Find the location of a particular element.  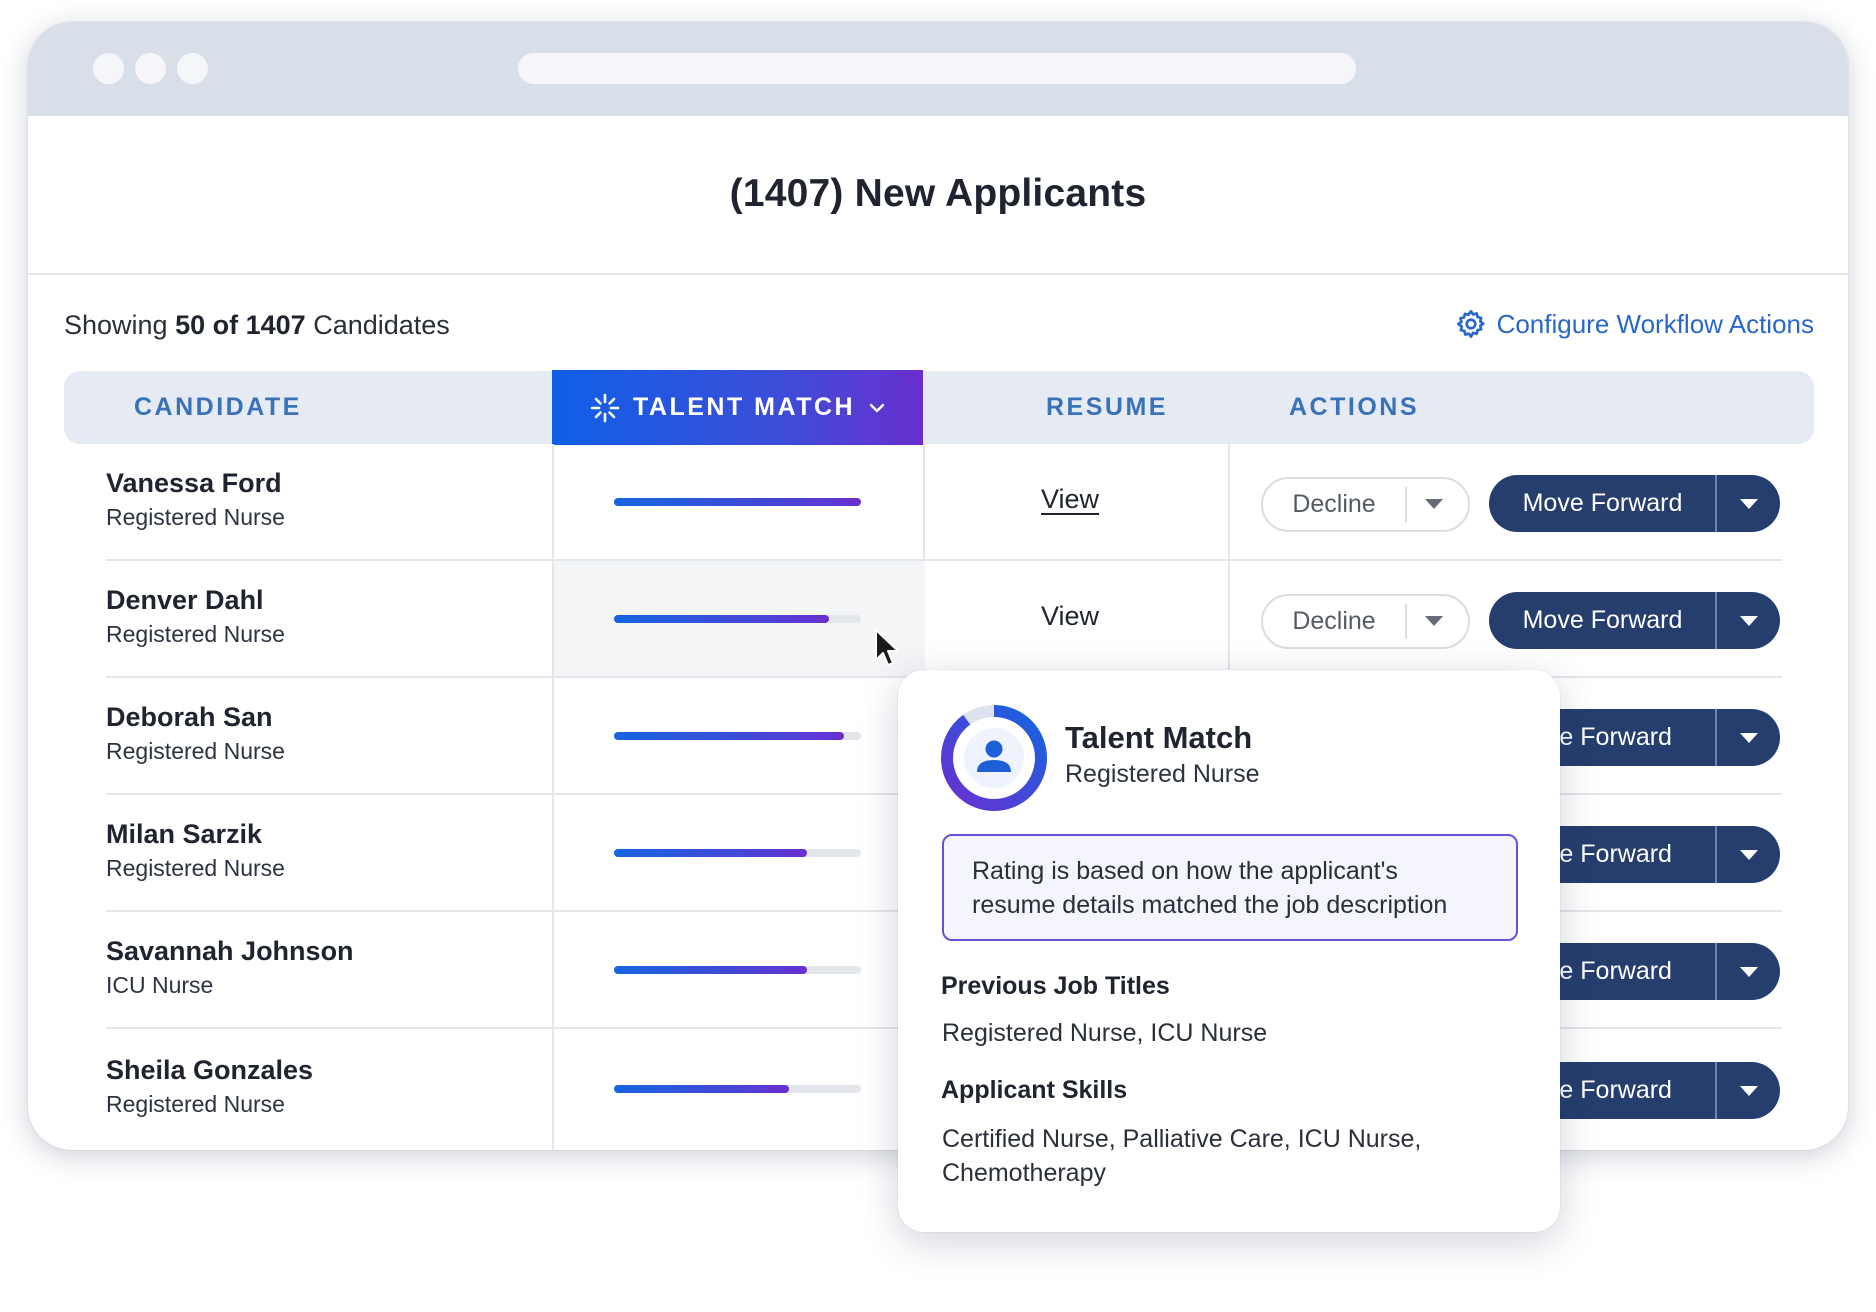

browser-chrome is located at coordinates (938, 69).